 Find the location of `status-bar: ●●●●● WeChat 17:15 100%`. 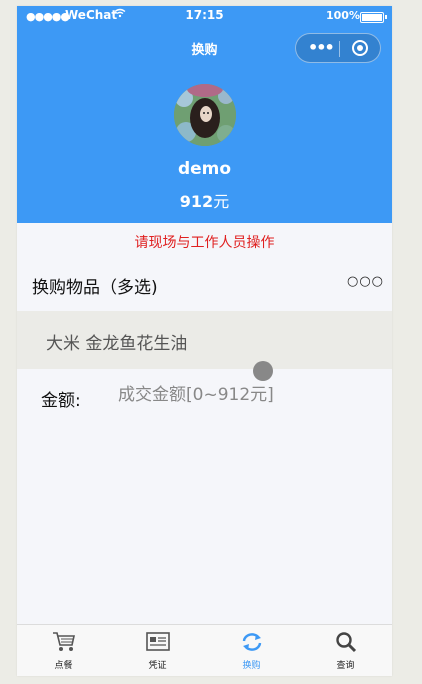

status-bar: ●●●●● WeChat 17:15 100% is located at coordinates (204, 16).